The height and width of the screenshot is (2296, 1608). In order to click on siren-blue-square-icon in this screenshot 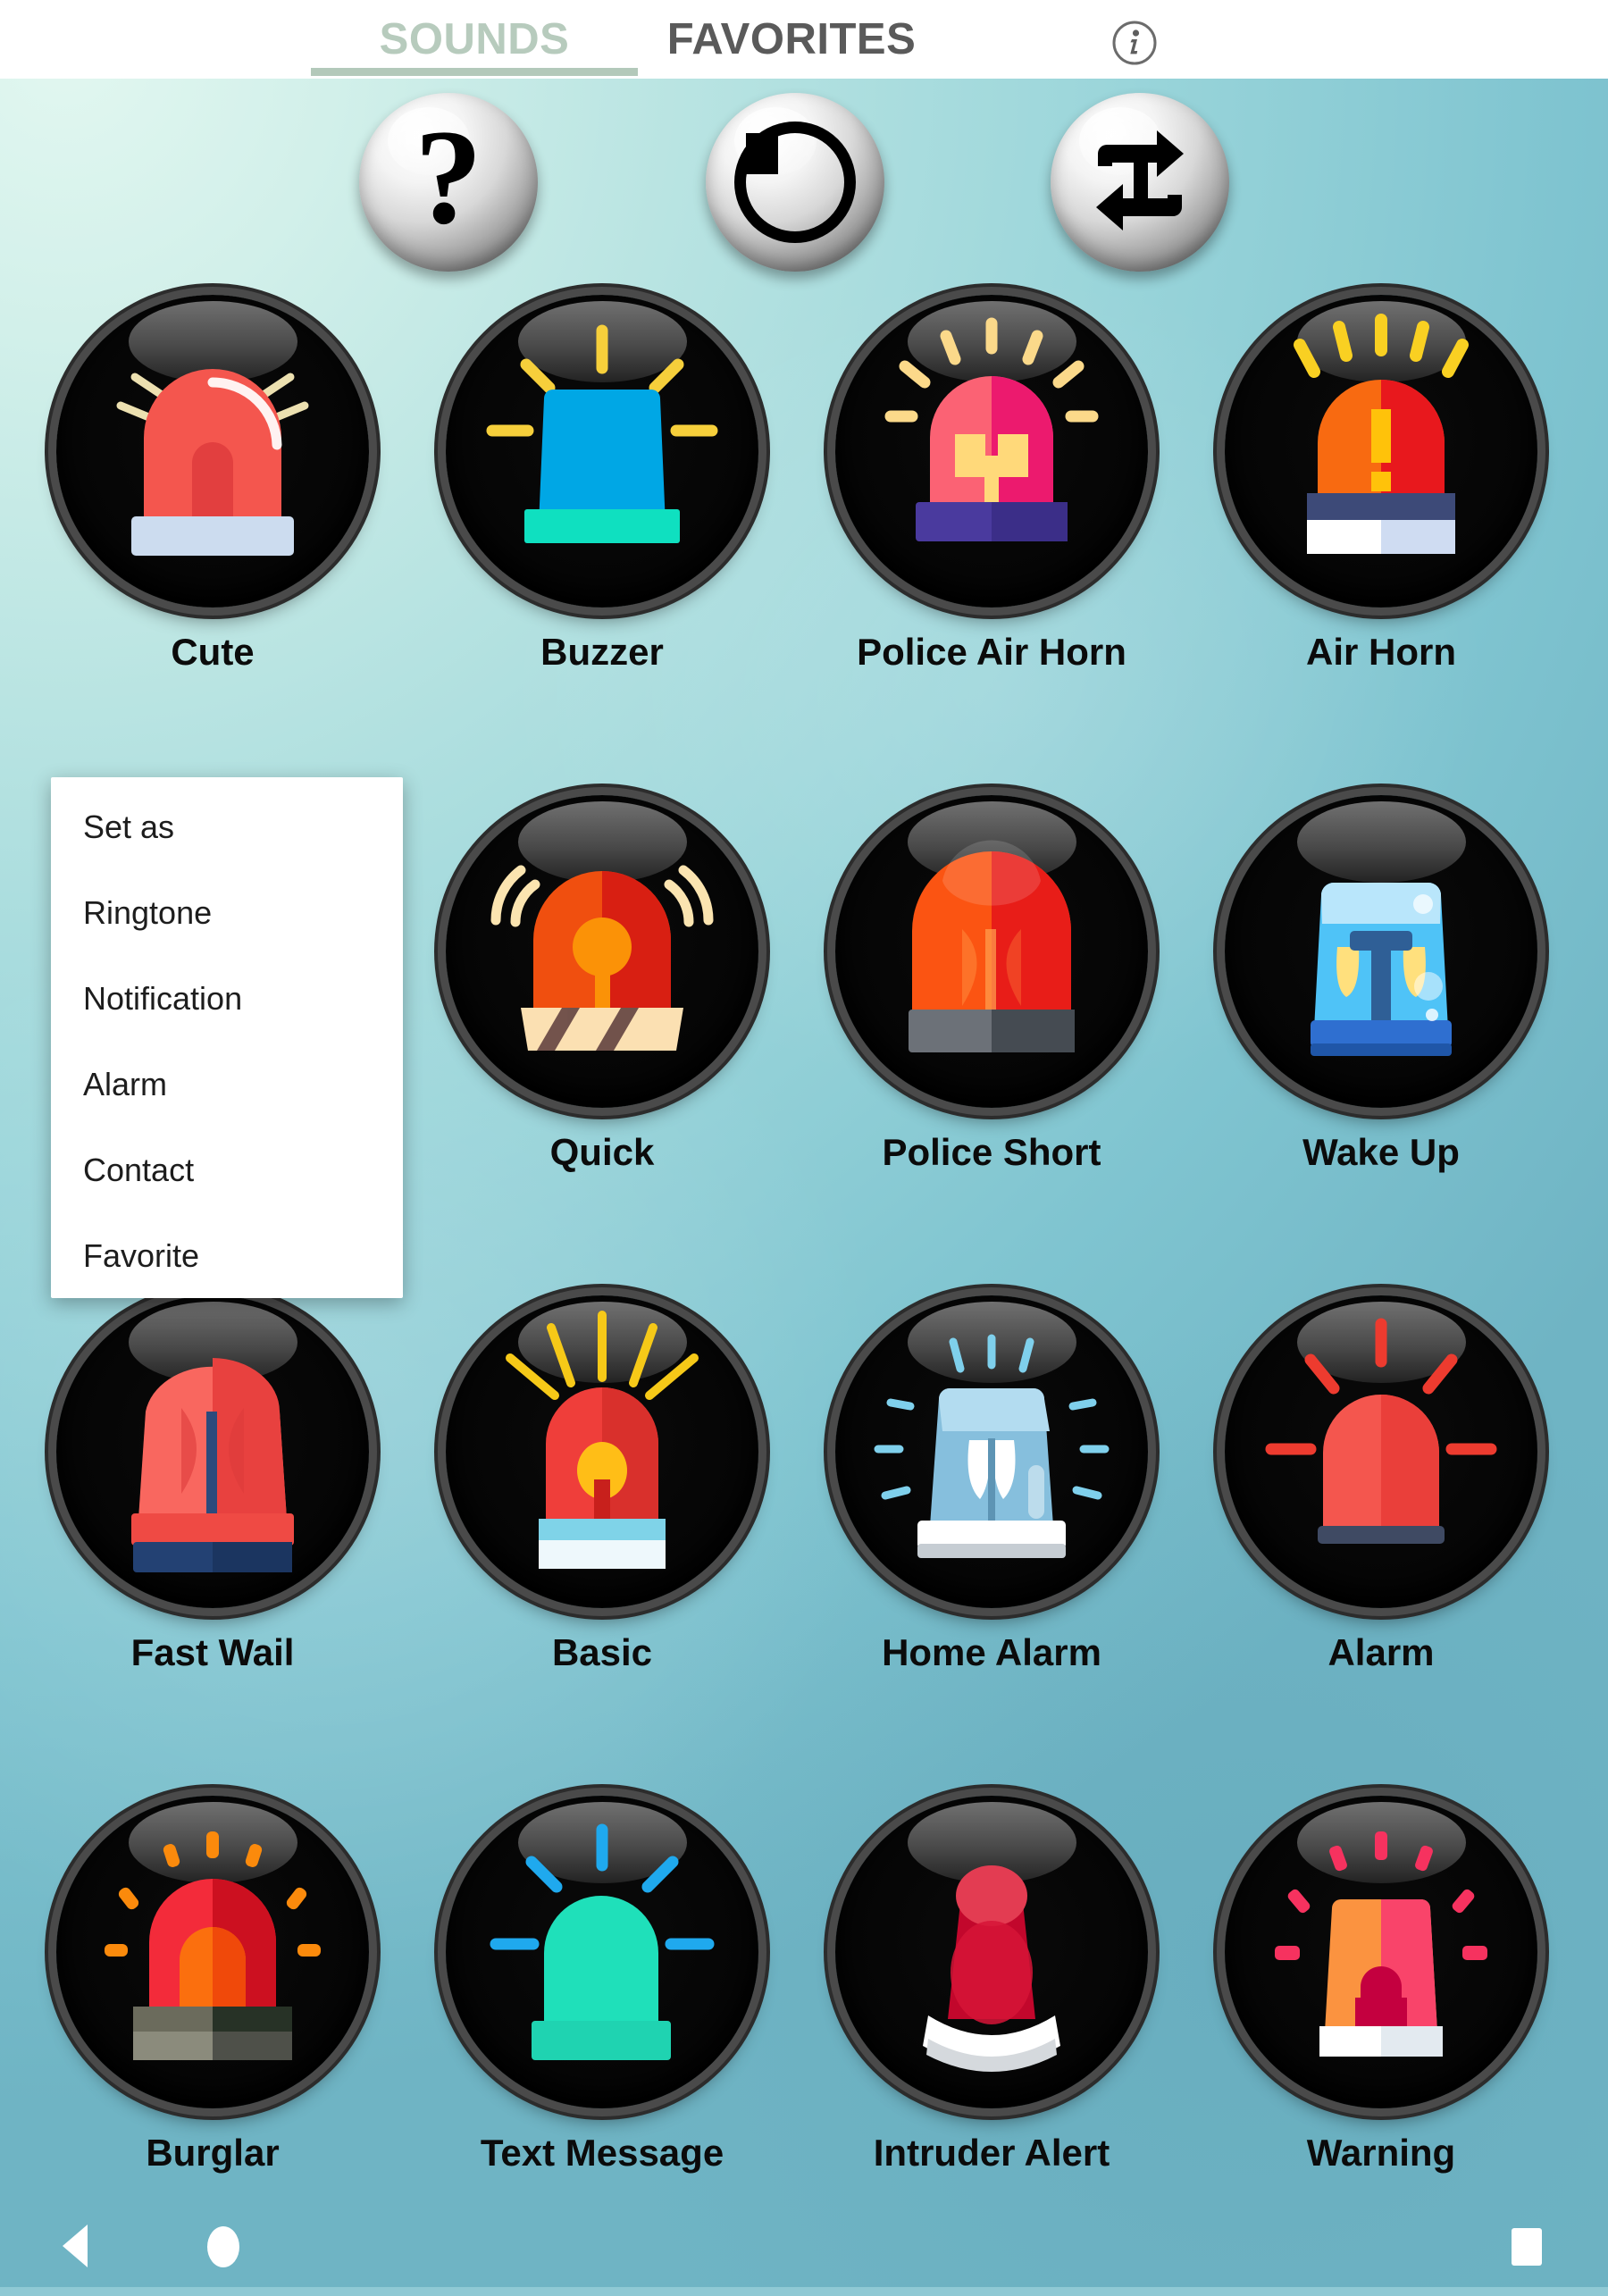, I will do `click(602, 452)`.